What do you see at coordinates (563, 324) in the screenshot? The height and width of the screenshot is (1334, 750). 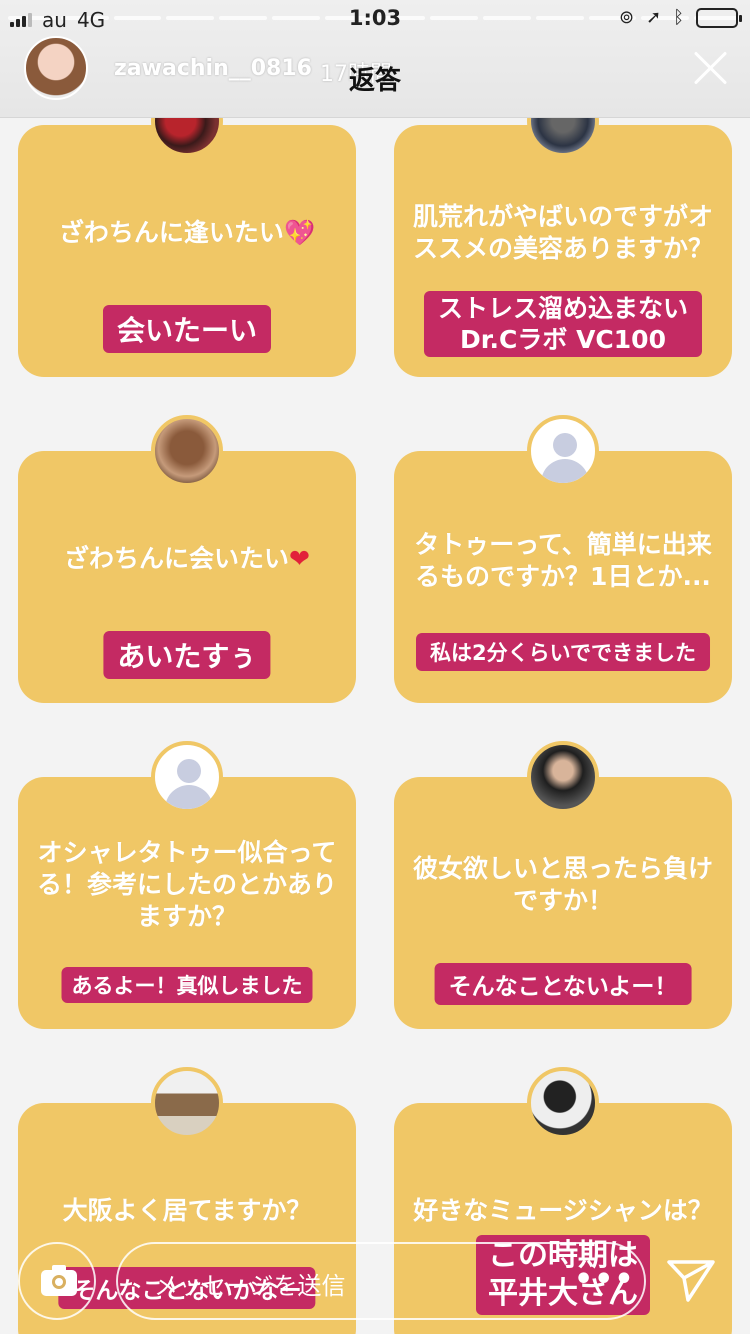 I see `answer-badge: ストレス溜め込まない Dr.Cラボ VC100` at bounding box center [563, 324].